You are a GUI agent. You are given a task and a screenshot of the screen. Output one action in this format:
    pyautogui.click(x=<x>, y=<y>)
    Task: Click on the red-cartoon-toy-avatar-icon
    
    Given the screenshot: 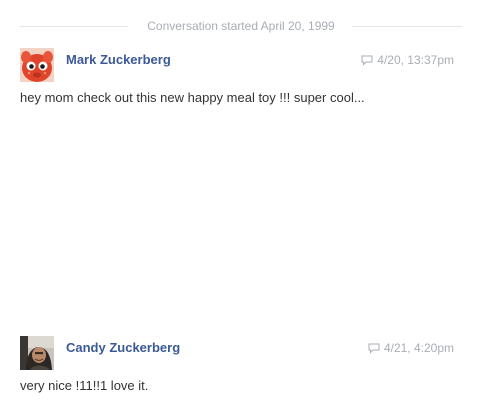 What is the action you would take?
    pyautogui.click(x=37, y=65)
    